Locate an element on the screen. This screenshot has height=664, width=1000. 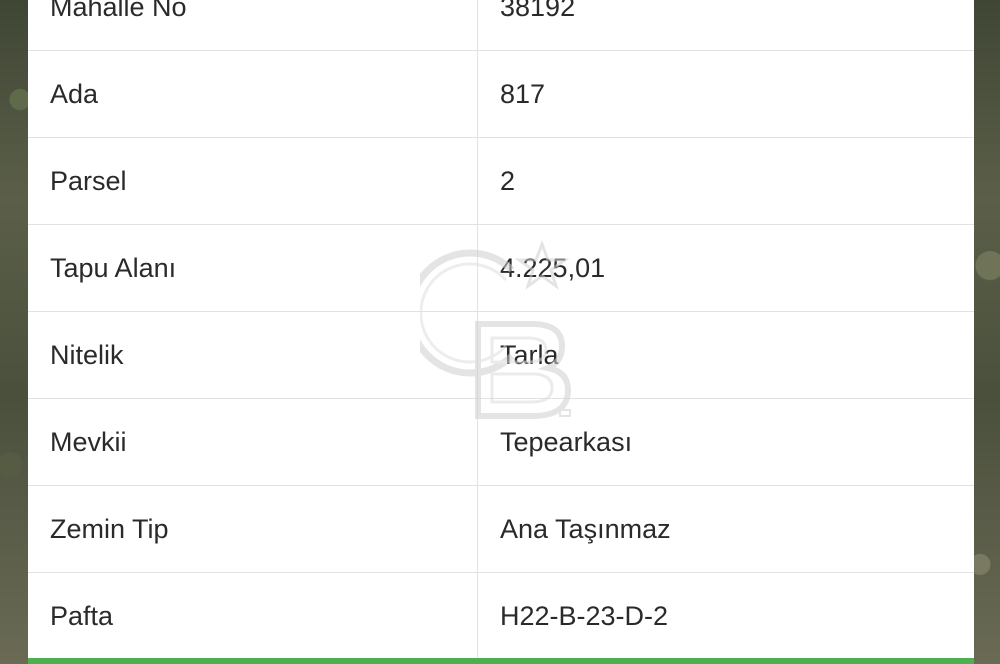
table-row-nitelik: Nitelik Tarla is located at coordinates (501, 355).